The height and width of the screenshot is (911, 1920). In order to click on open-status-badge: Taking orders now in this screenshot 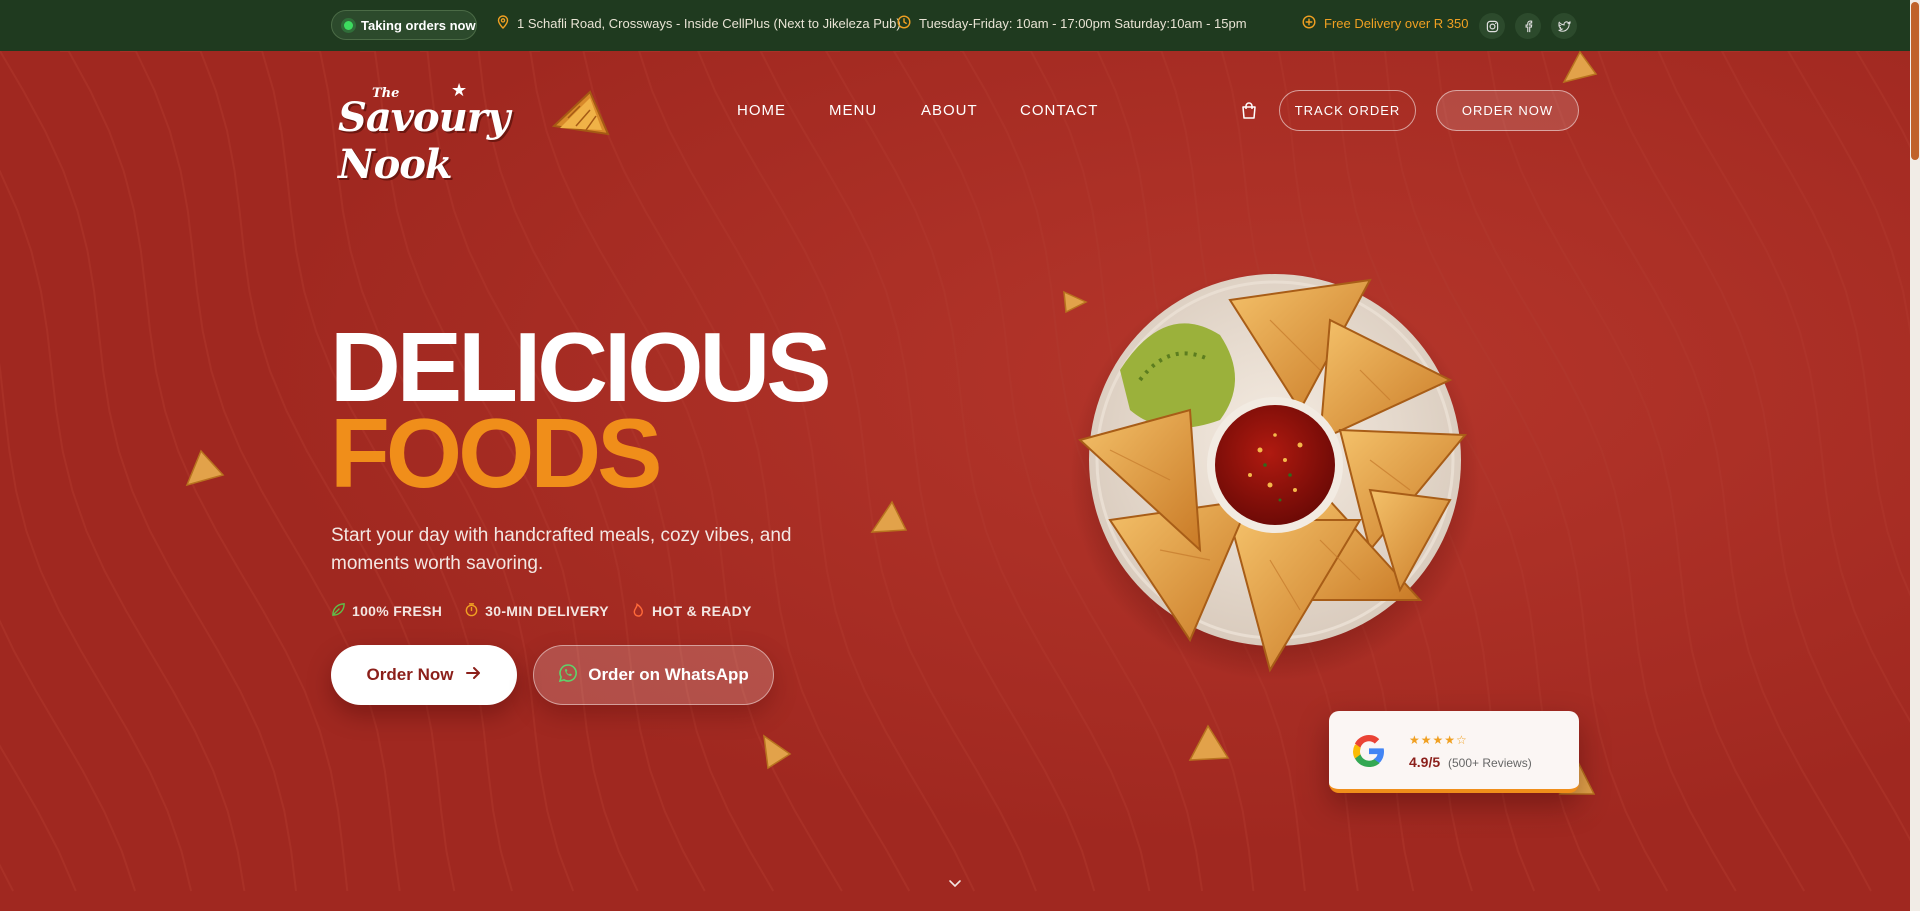, I will do `click(404, 25)`.